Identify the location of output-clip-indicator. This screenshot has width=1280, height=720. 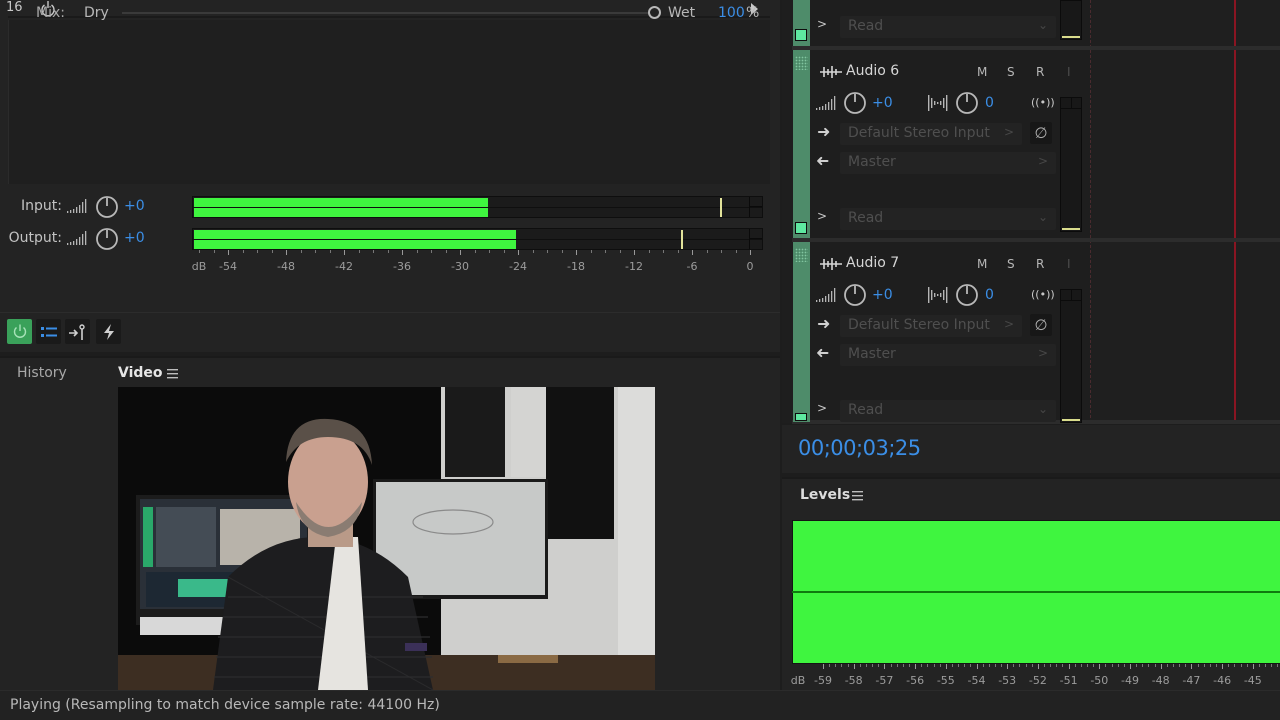
(755, 239).